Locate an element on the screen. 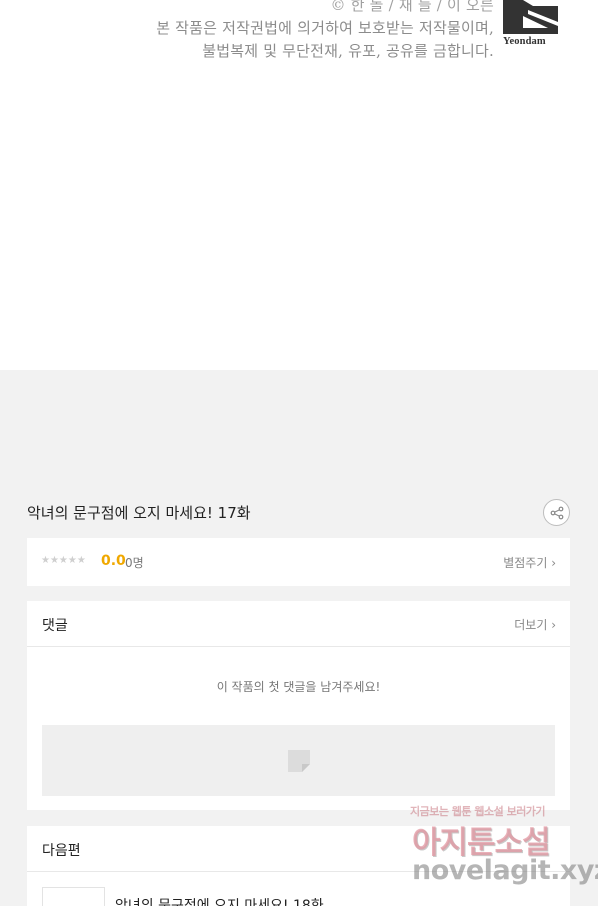 This screenshot has height=906, width=598. copyright-line-1: 본 작품은 저작권법에 의거하여 보호받는 저작물이며, is located at coordinates (325, 28).